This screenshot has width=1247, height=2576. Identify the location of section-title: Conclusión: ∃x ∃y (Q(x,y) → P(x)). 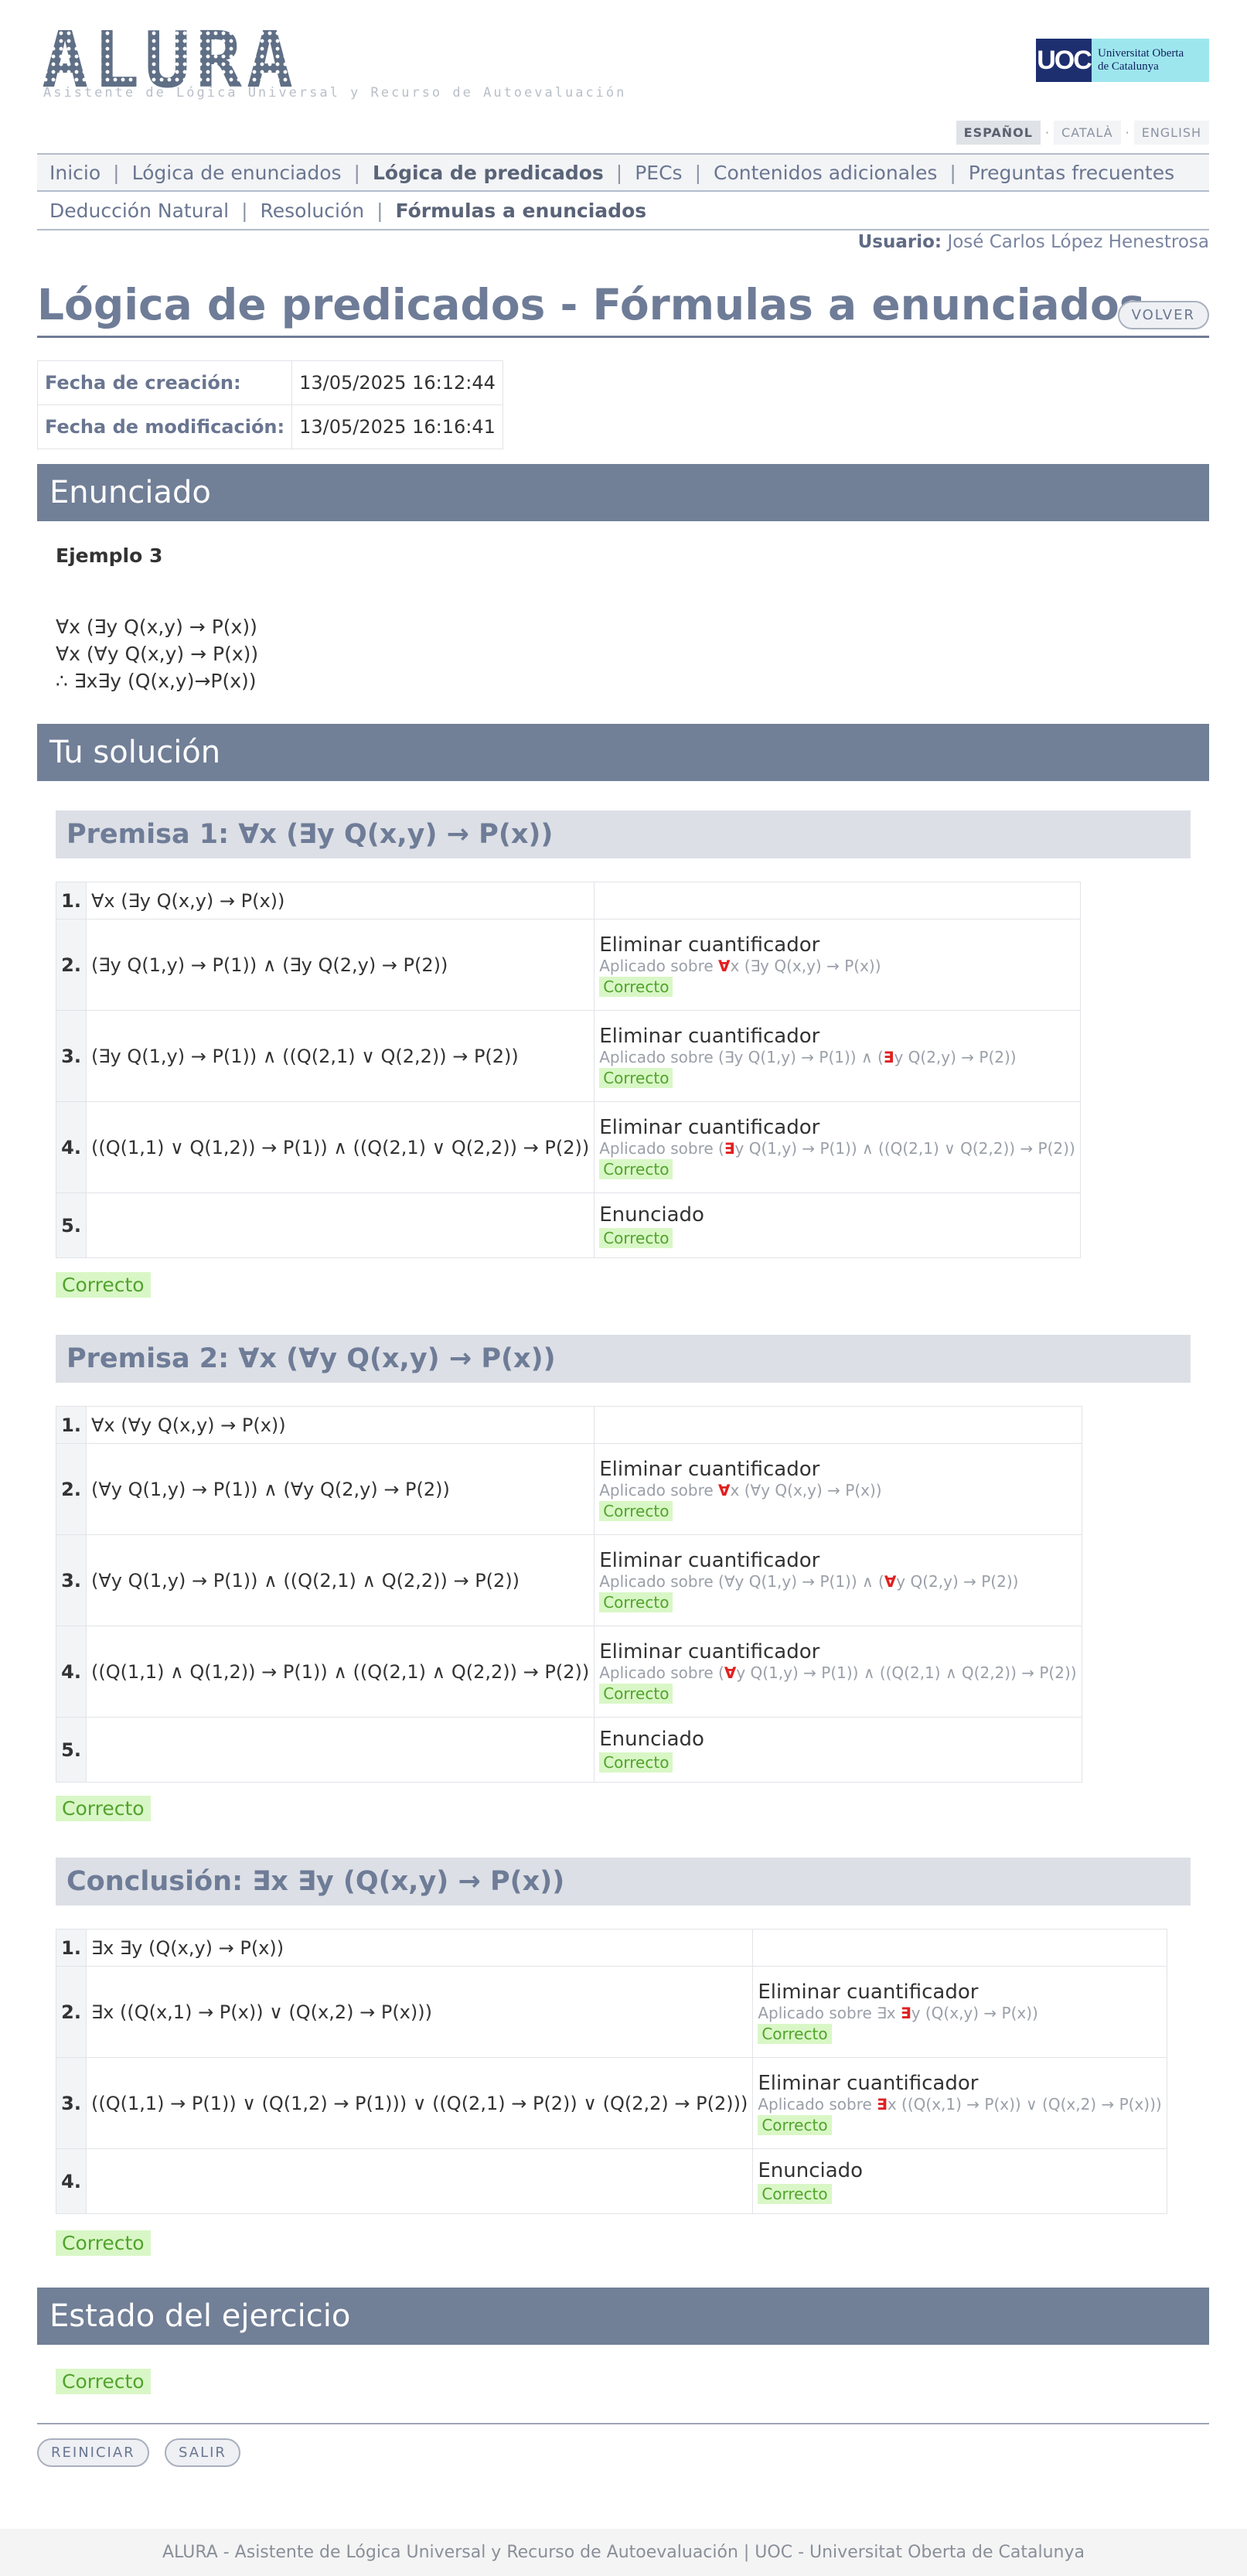
(623, 1882).